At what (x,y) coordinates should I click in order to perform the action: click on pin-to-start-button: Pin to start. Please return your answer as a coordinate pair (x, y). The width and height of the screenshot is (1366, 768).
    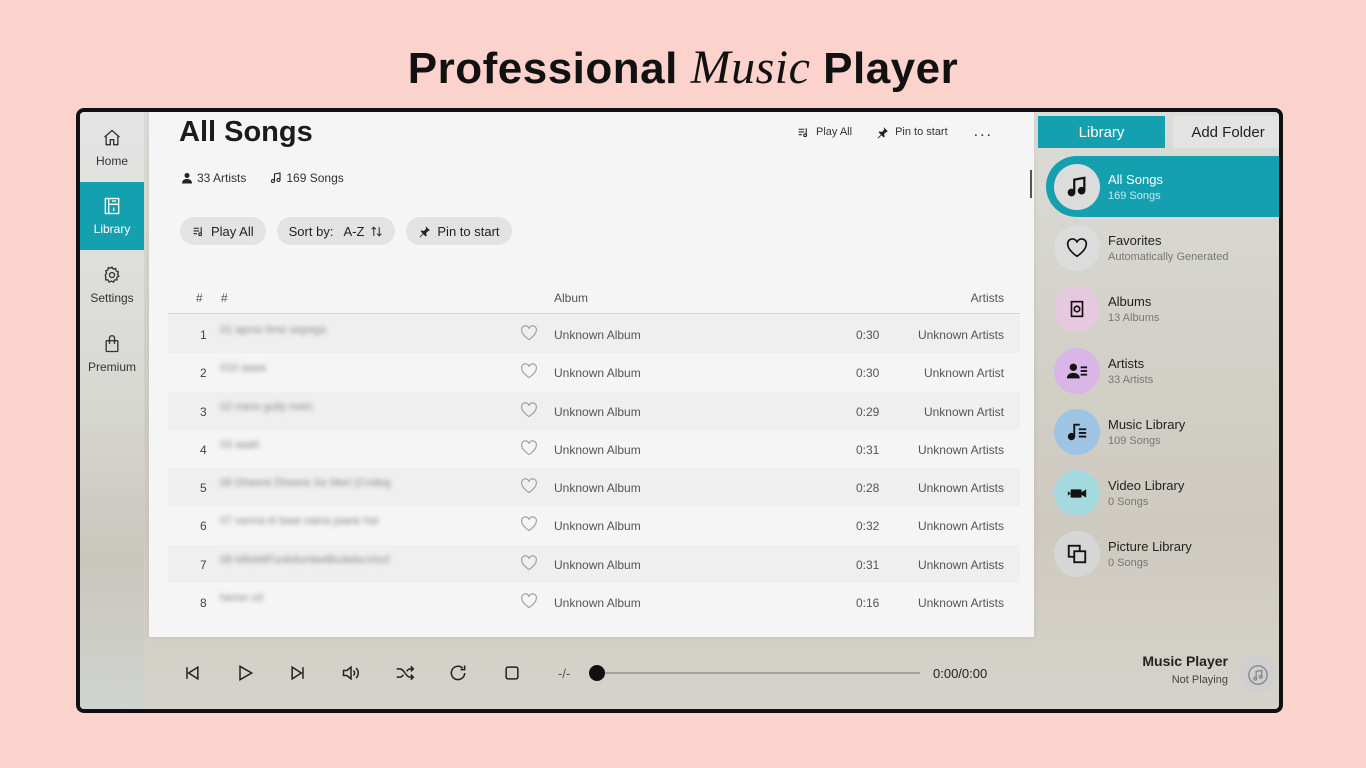
    Looking at the image, I should click on (459, 231).